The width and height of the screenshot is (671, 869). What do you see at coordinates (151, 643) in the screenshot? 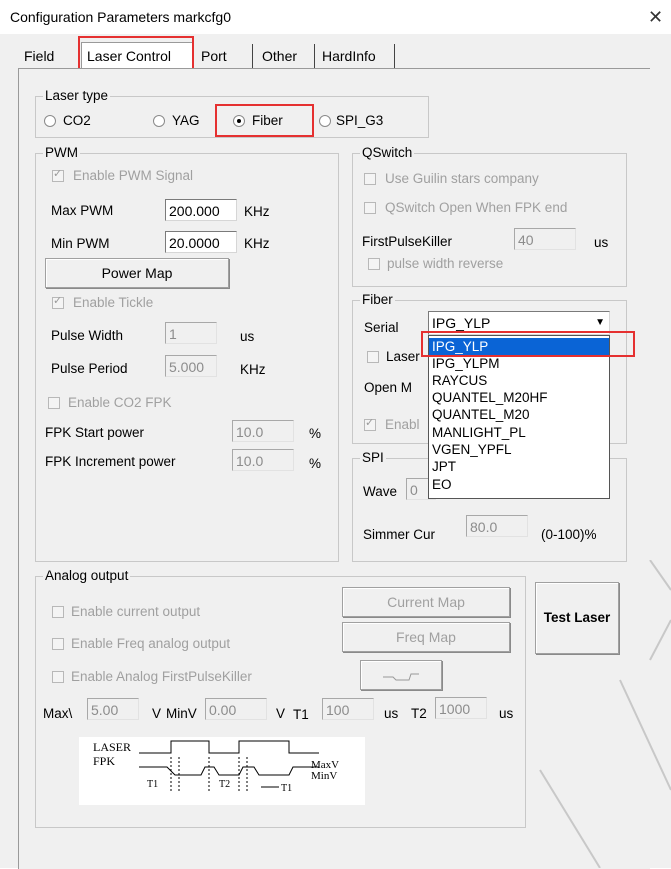
I see `enable-freq-label: Enable Freq analog output` at bounding box center [151, 643].